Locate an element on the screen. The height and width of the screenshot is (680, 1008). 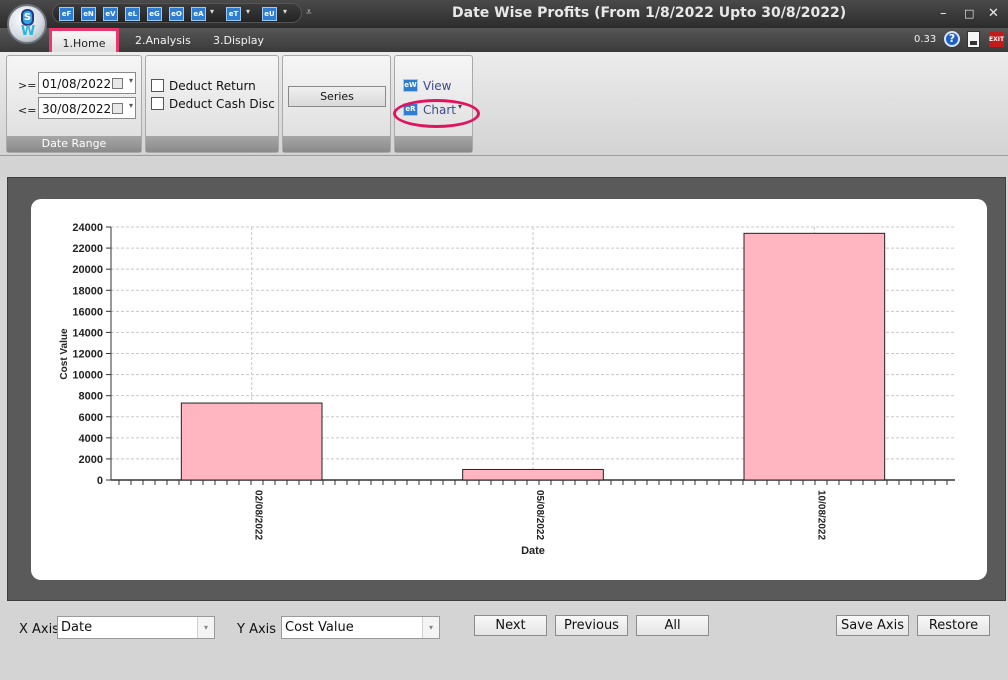
y-tick-label: 2000 is located at coordinates (91, 460).